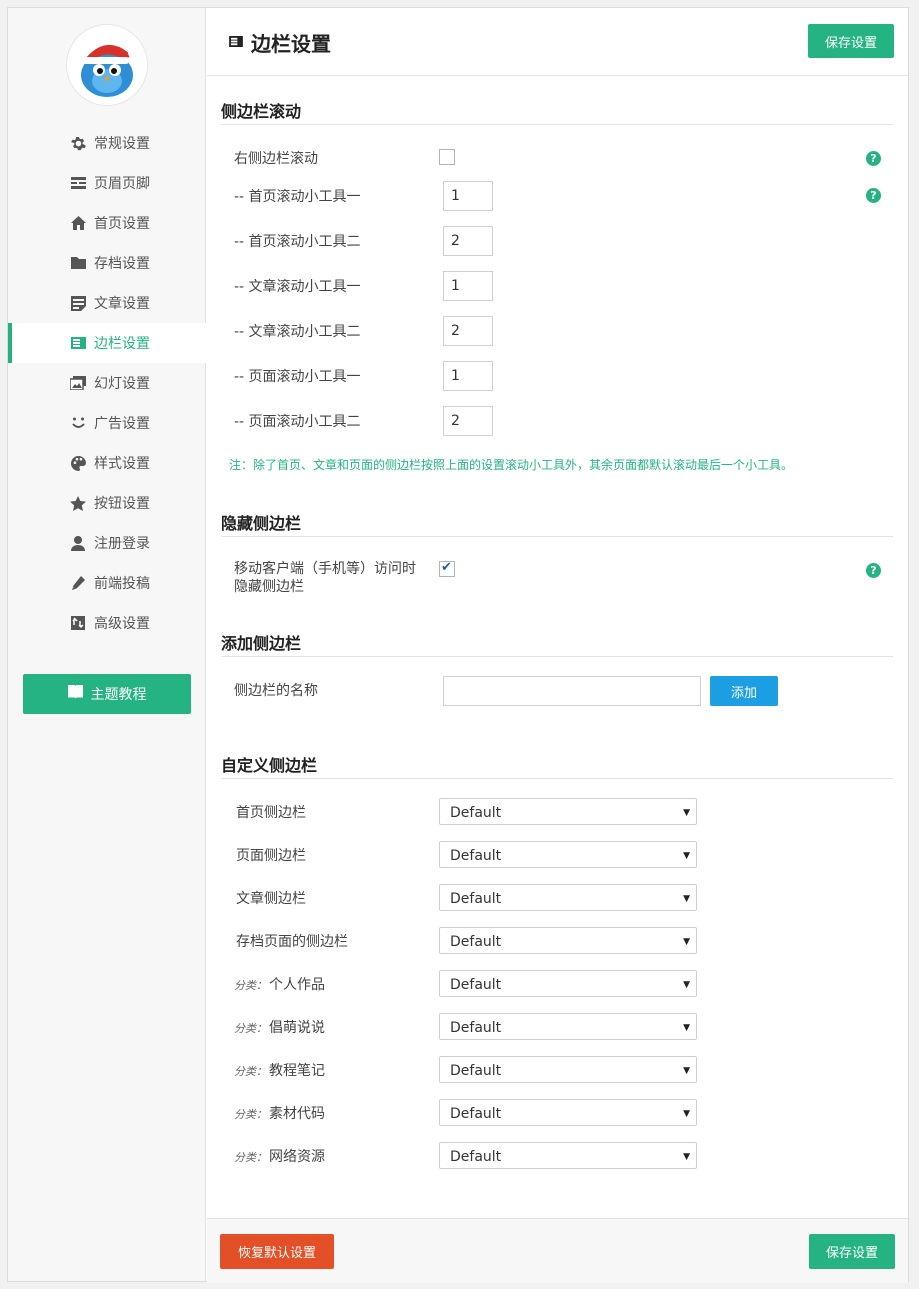  I want to click on row-label-text: 首页侧边栏, so click(271, 813).